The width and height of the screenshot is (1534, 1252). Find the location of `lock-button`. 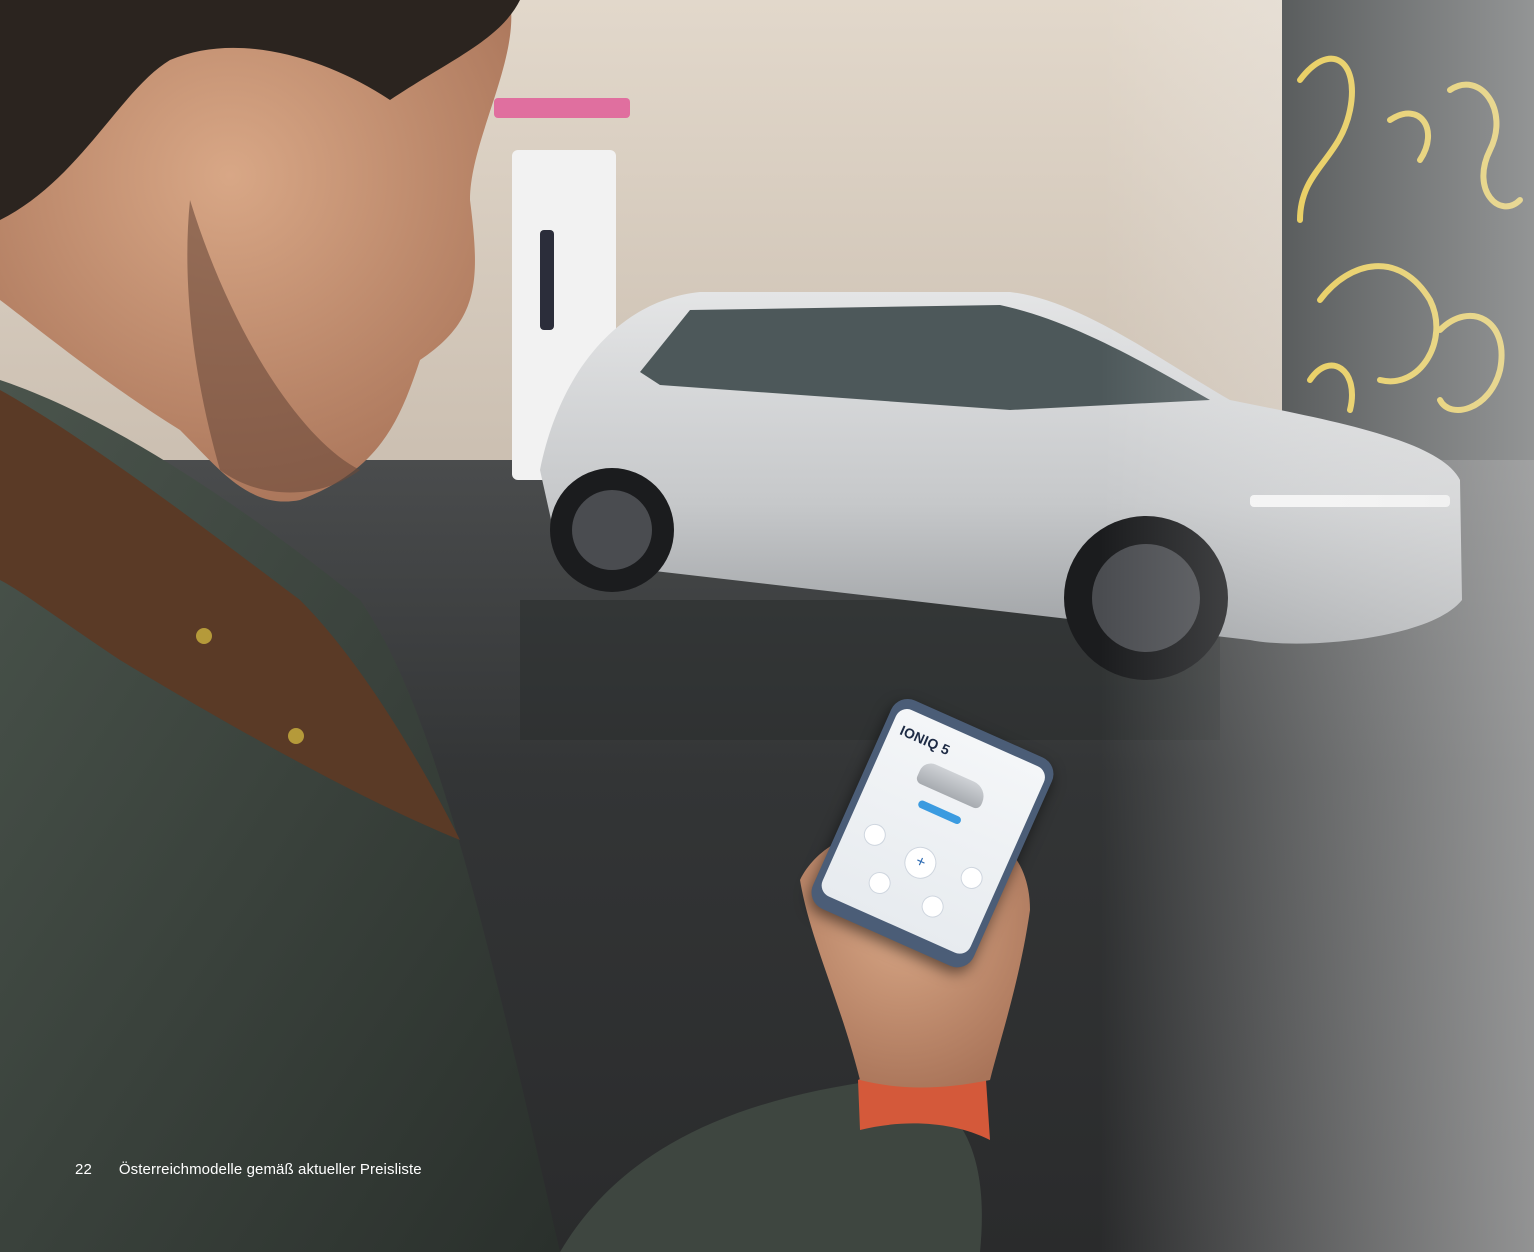

lock-button is located at coordinates (875, 835).